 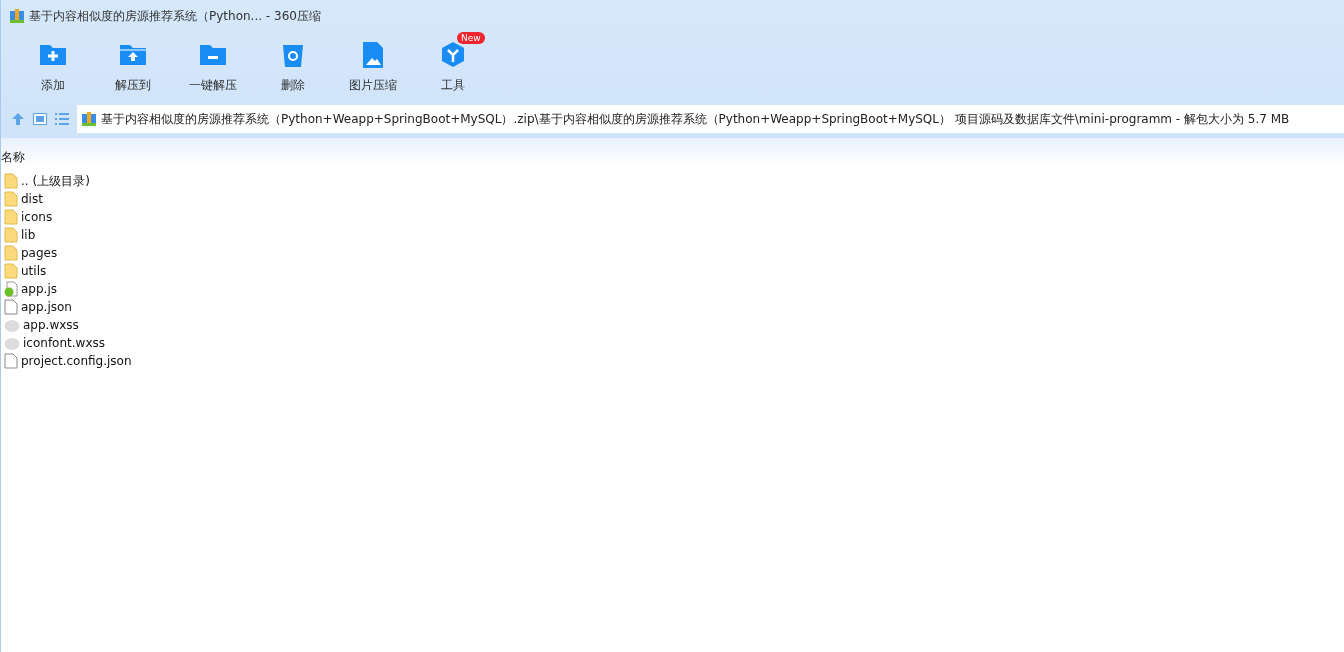 What do you see at coordinates (710, 119) in the screenshot?
I see `address-field: 基于内容相似度的房源推荐系统（Python+Weapp+SpringBoot+MySQL）.zip\基于内容相似度的房源推荐系统（Python+Weapp+SpringBoot+MySQL） 项目源码及数据库文件\mini-programm - 解包大小为 5.7 MB` at bounding box center [710, 119].